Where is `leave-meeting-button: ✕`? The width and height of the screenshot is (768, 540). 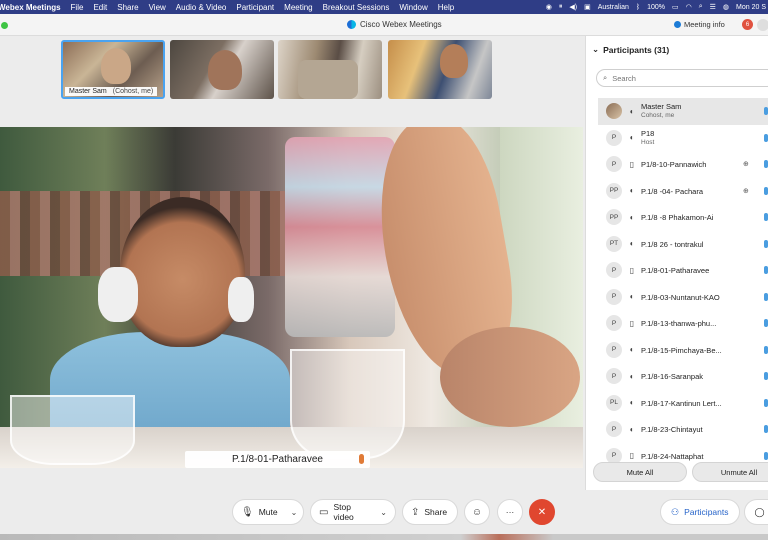
leave-meeting-button: ✕ is located at coordinates (542, 512).